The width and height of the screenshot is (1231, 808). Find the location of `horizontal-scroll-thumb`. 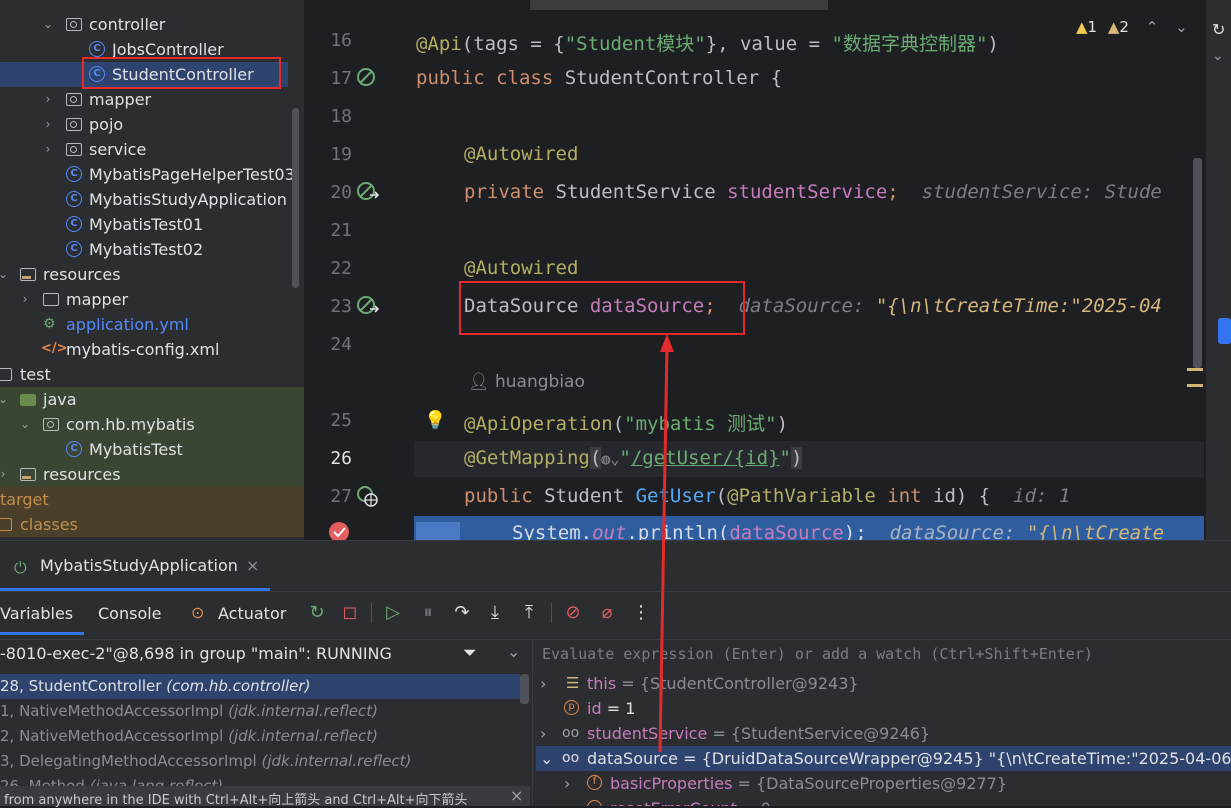

horizontal-scroll-thumb is located at coordinates (679, 5).